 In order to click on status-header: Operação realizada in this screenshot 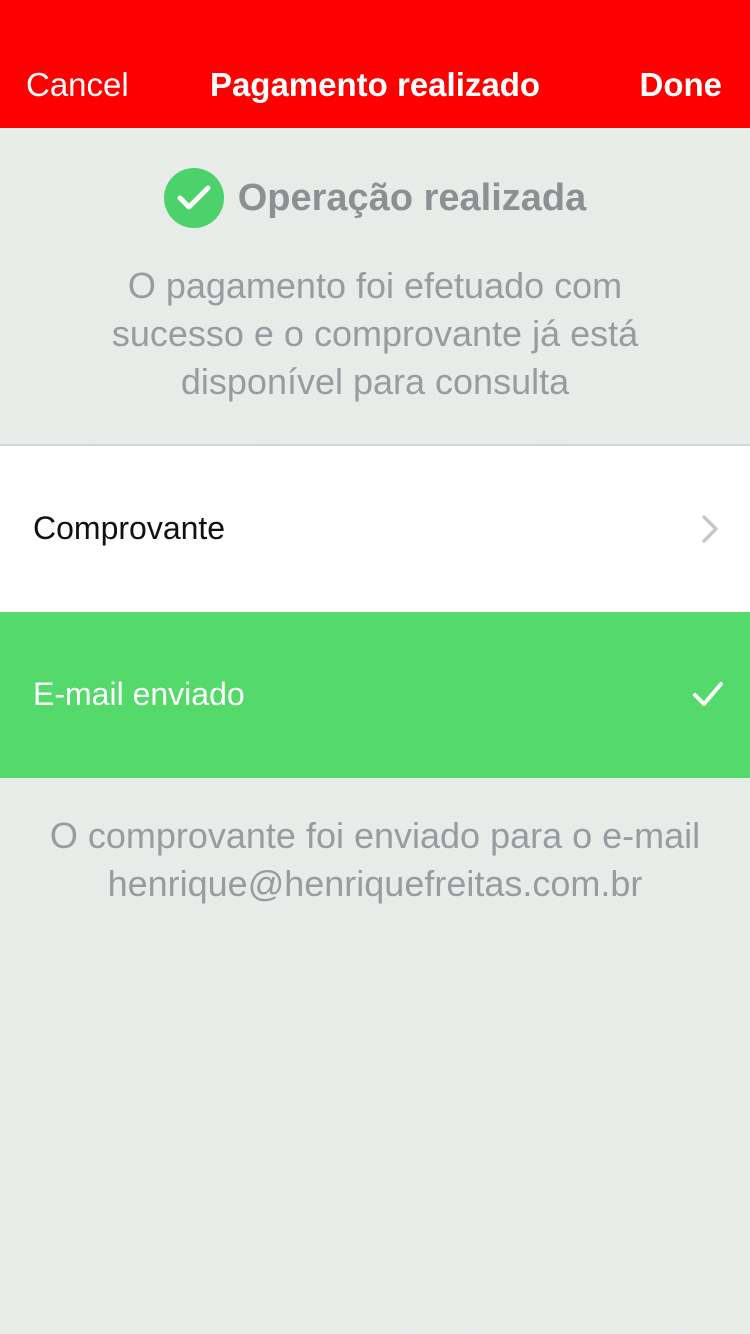, I will do `click(375, 198)`.